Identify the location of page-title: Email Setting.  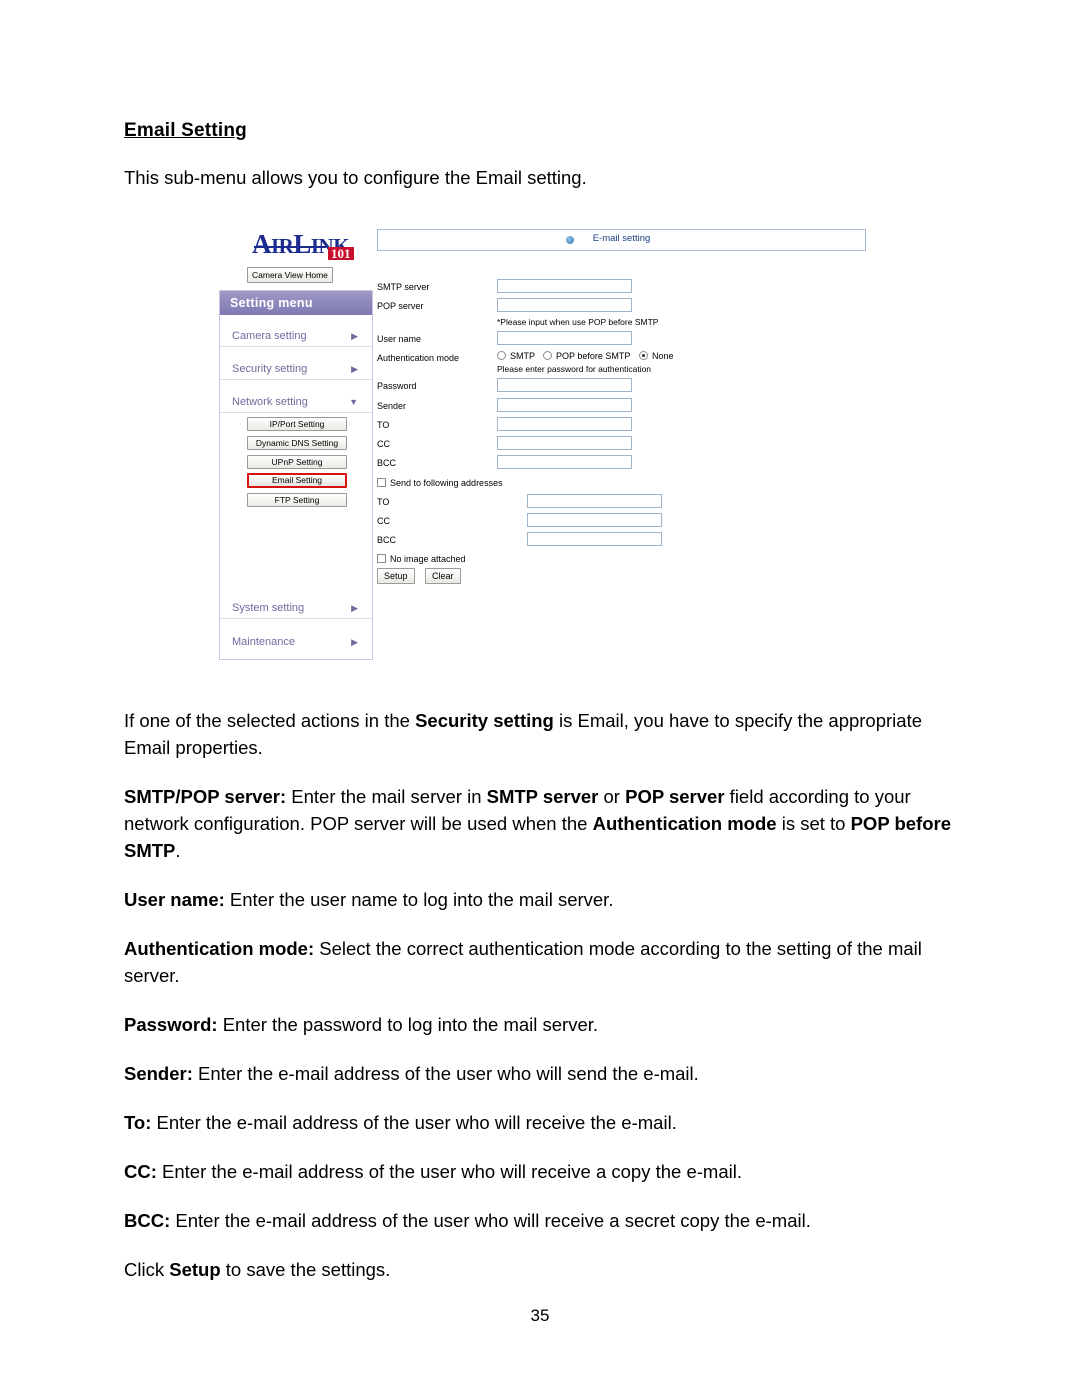
(185, 130).